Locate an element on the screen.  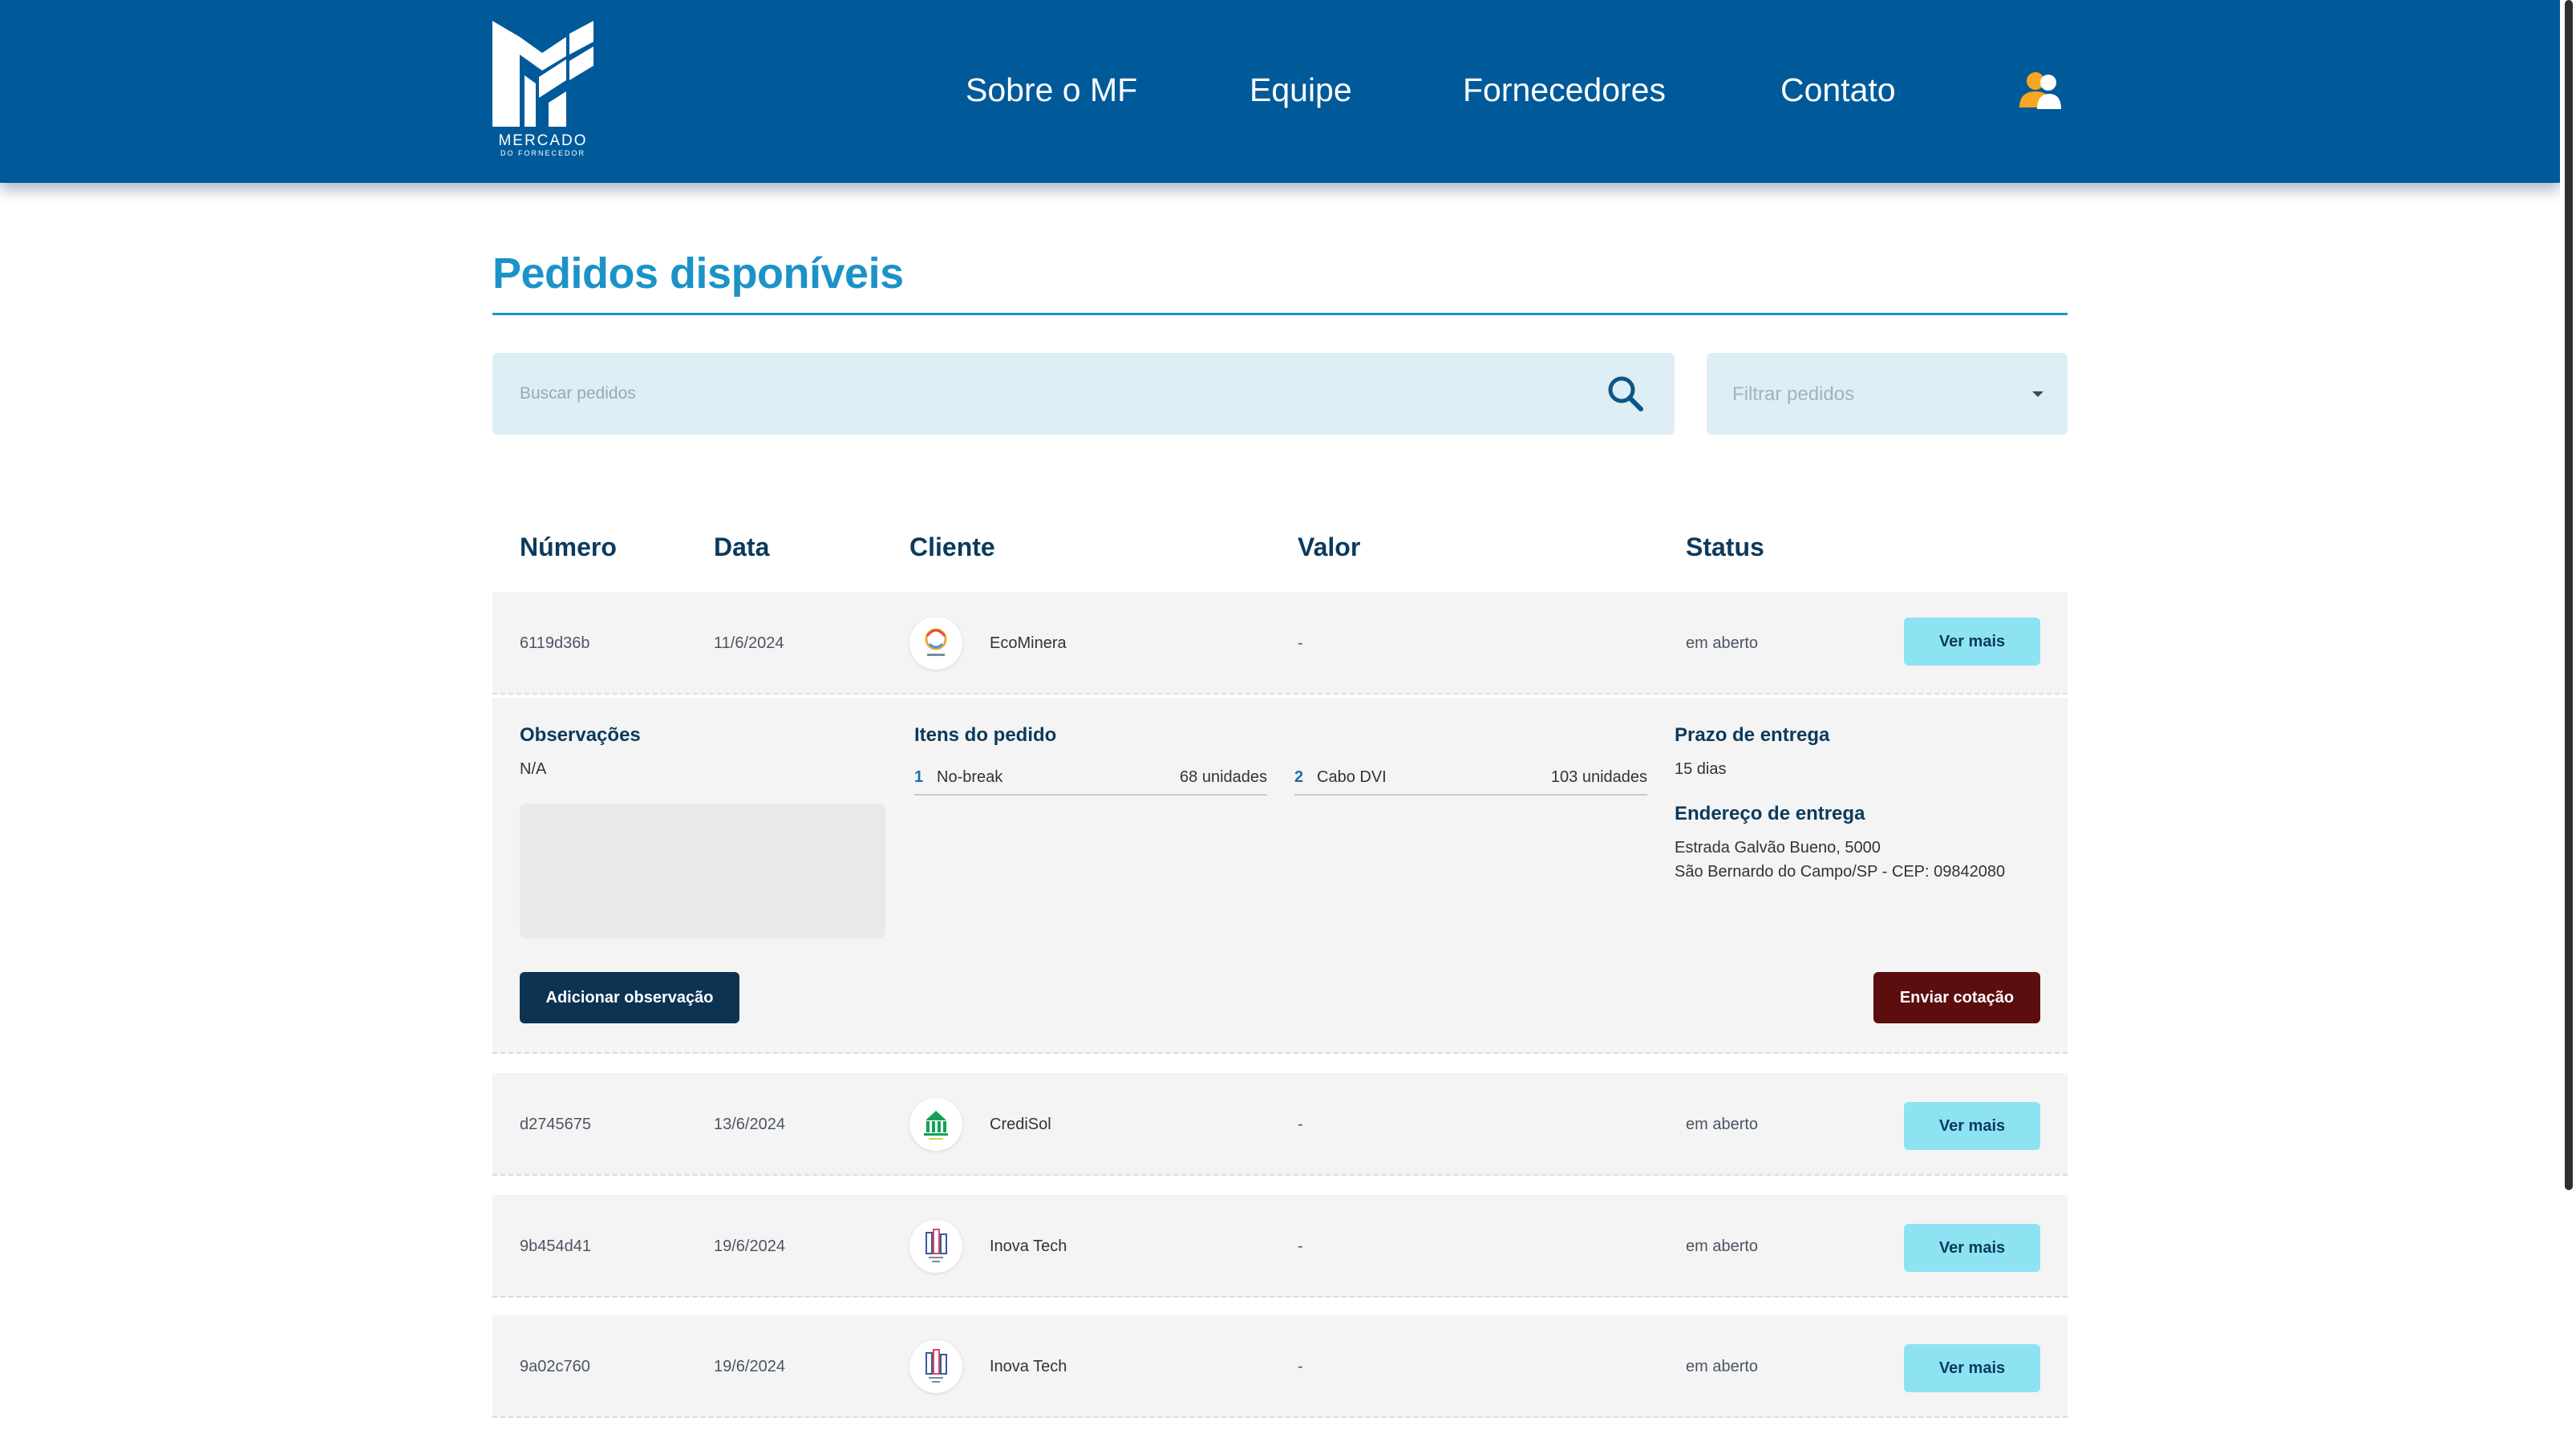
prazo-entrega-value: 15 dias is located at coordinates (1701, 769).